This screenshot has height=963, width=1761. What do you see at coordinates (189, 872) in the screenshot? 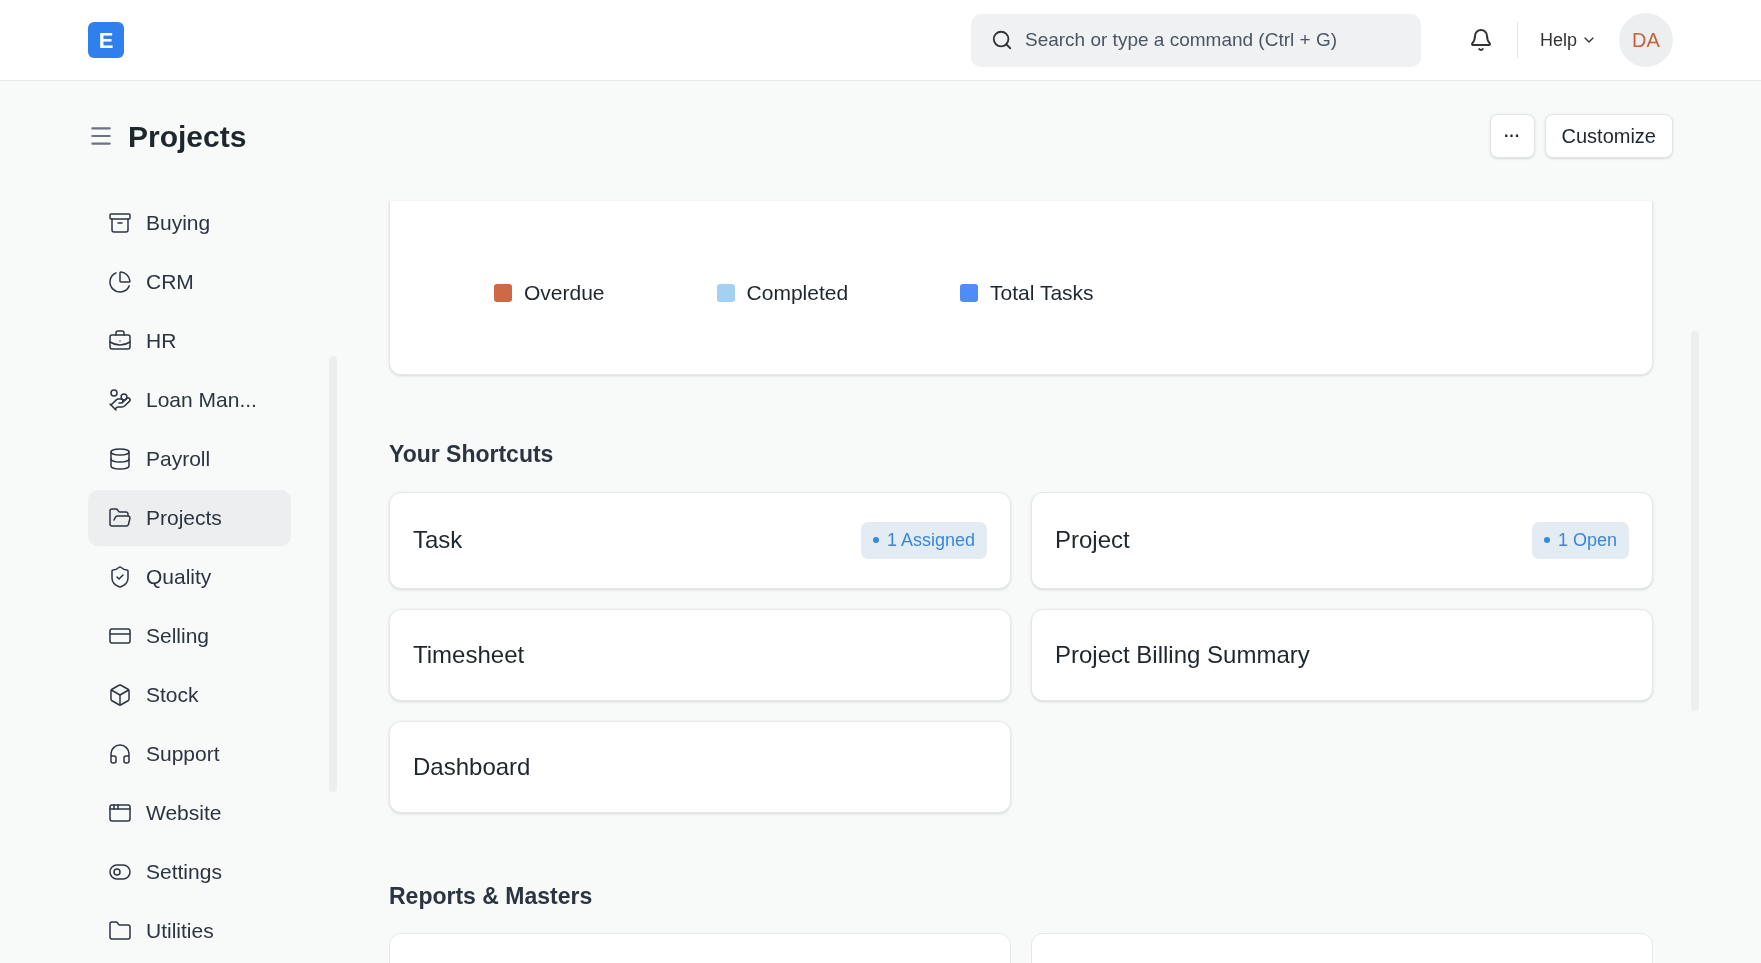
I see `sidebar-item: Settings` at bounding box center [189, 872].